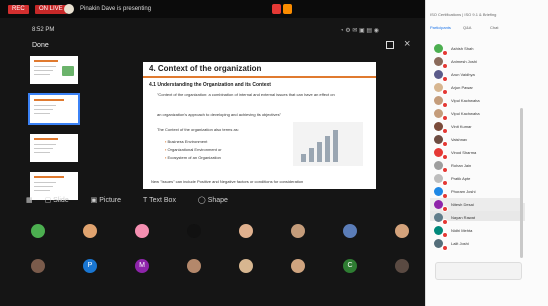 The height and width of the screenshot is (306, 548). I want to click on slide-bullet: Ecosystem of an Organization, so click(193, 158).